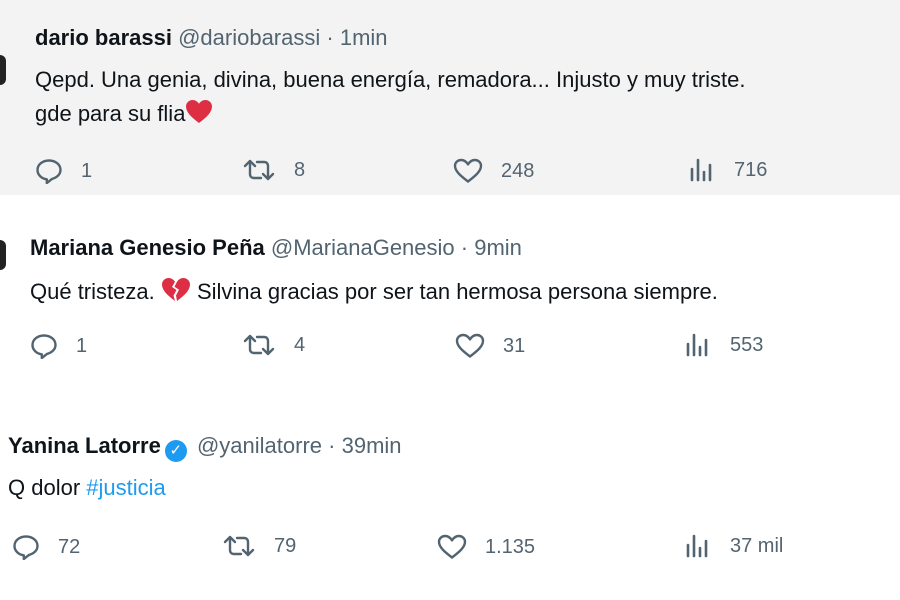  Describe the element at coordinates (300, 169) in the screenshot. I see `retweet-count: 8` at that location.